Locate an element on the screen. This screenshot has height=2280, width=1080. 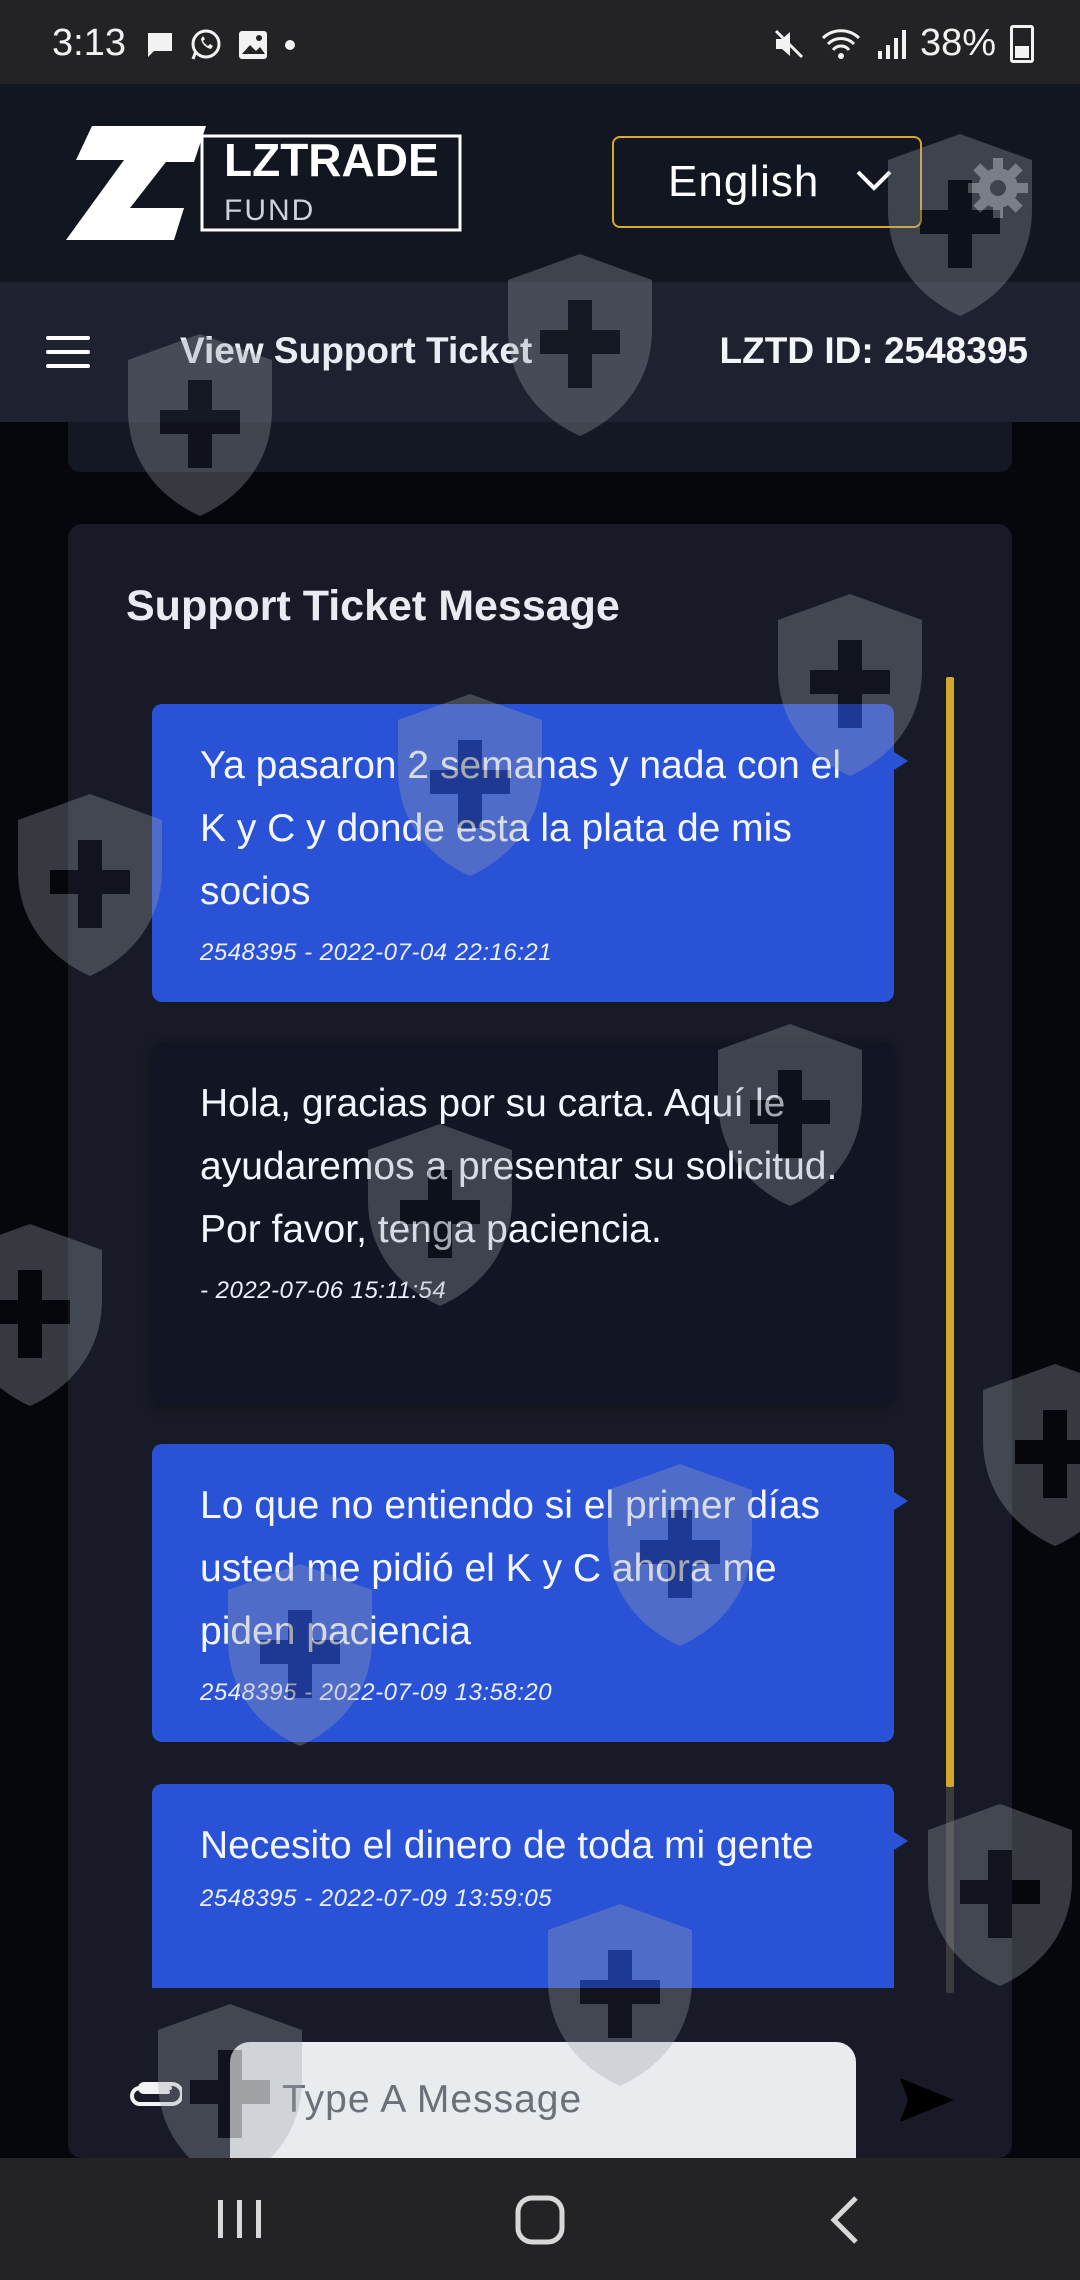
chevron-down-icon is located at coordinates (874, 180).